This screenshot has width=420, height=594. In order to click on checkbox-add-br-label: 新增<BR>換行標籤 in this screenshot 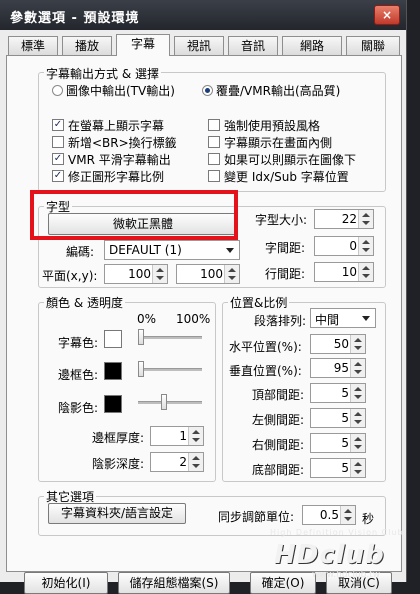, I will do `click(122, 143)`.